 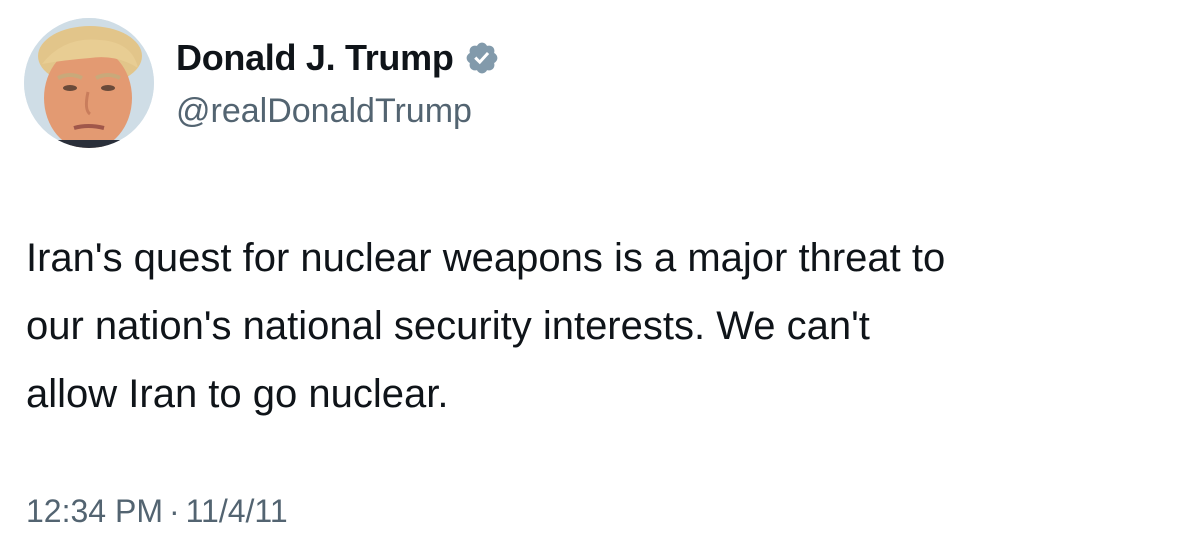 I want to click on timestamp-row: 12:34 PM · 11/4/11, so click(x=157, y=511).